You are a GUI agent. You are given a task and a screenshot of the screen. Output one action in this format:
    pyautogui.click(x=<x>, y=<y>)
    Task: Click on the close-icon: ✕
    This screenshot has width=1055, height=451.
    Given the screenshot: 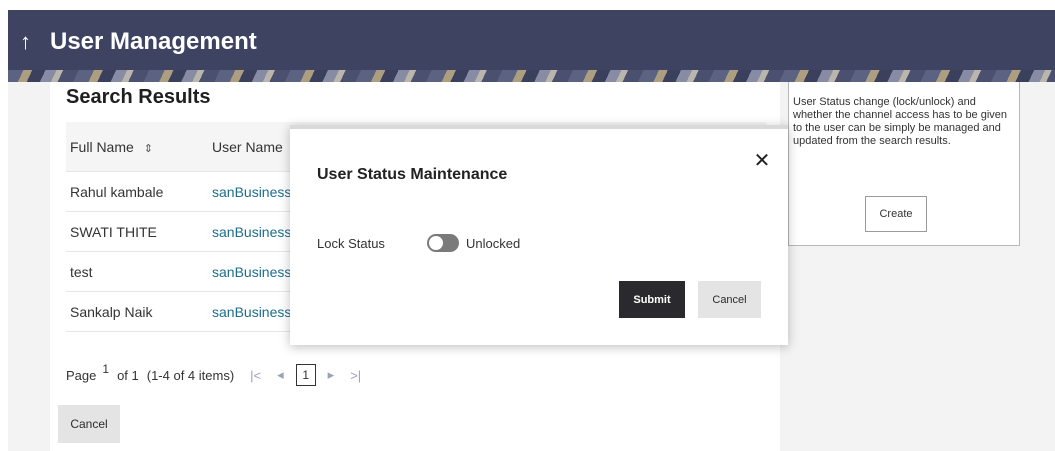 What is the action you would take?
    pyautogui.click(x=762, y=161)
    